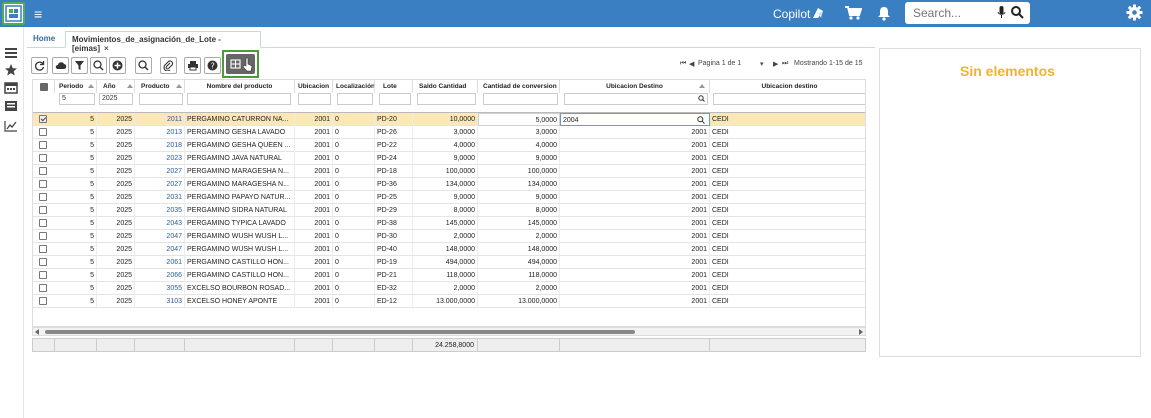 This screenshot has width=1151, height=418. I want to click on first-page-icon: ⏮, so click(683, 64).